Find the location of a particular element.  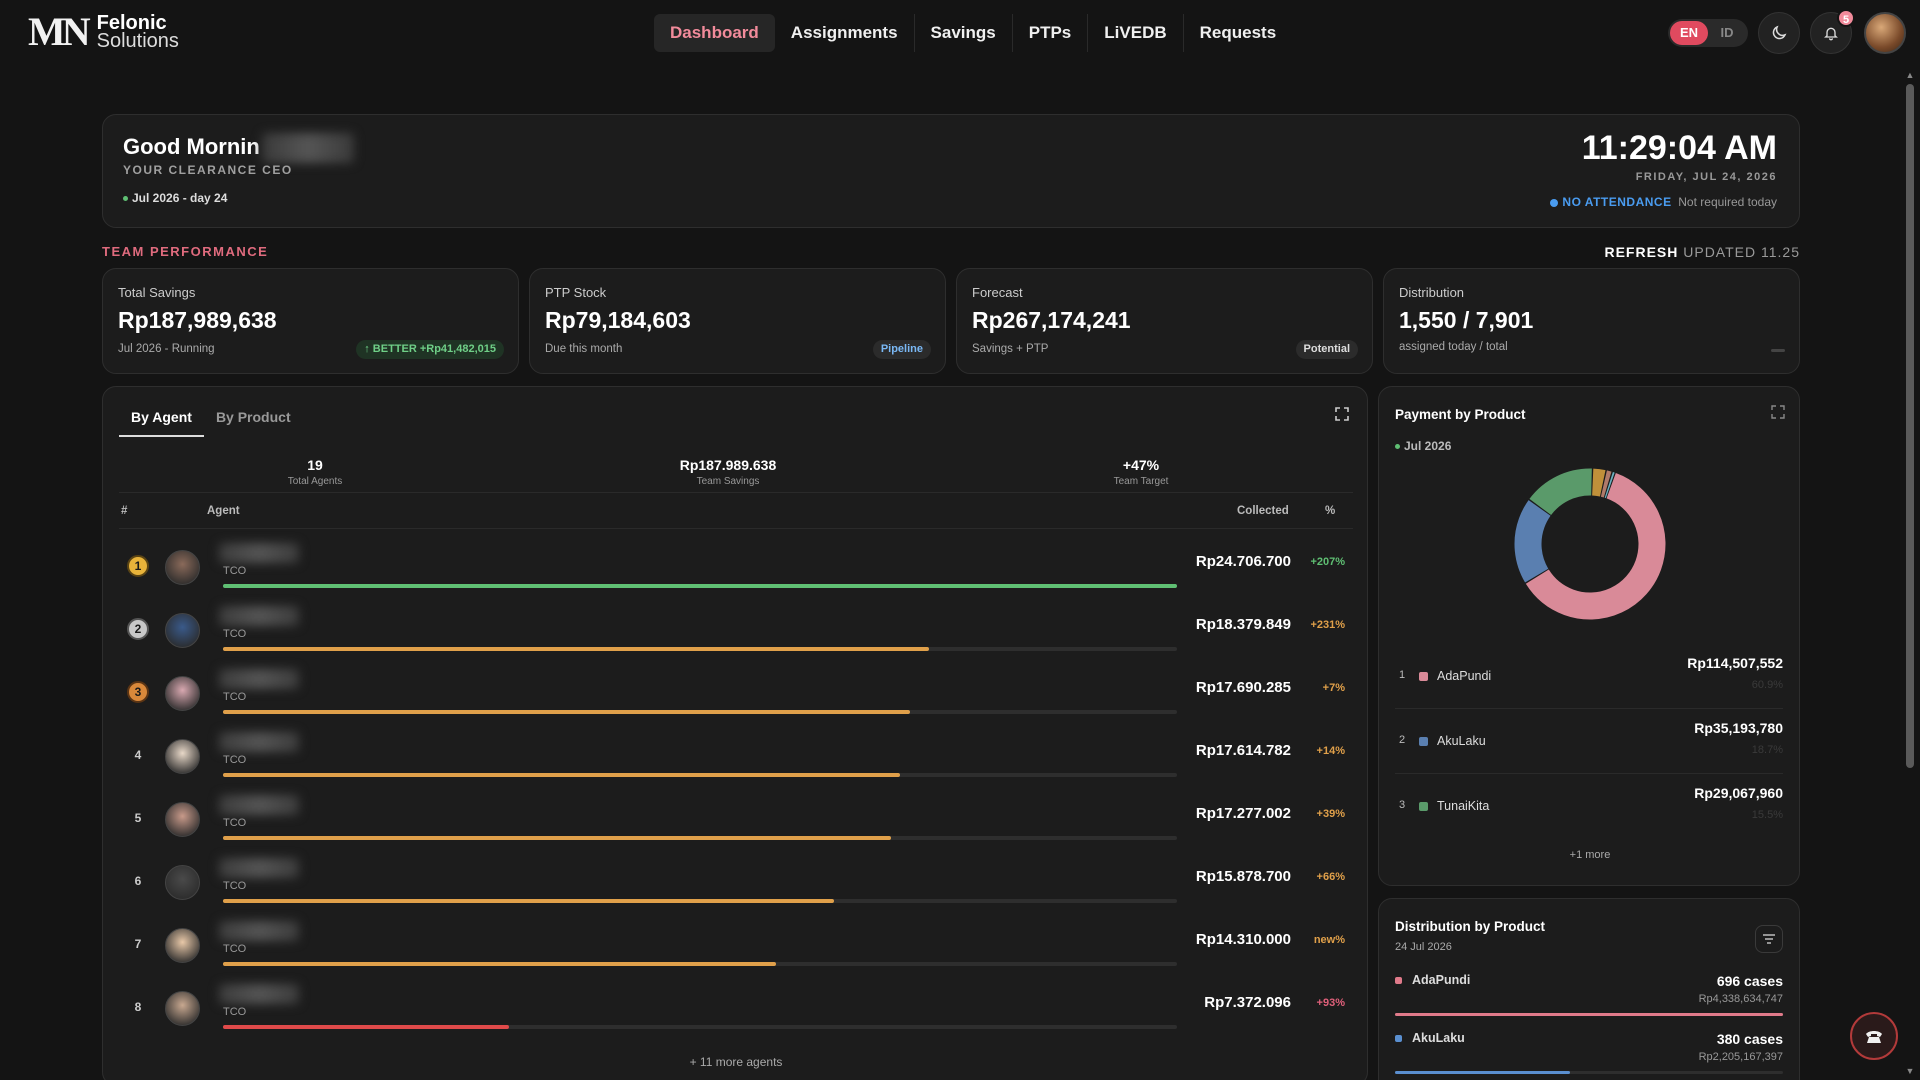

tab-by-agent: By Agent is located at coordinates (161, 423).